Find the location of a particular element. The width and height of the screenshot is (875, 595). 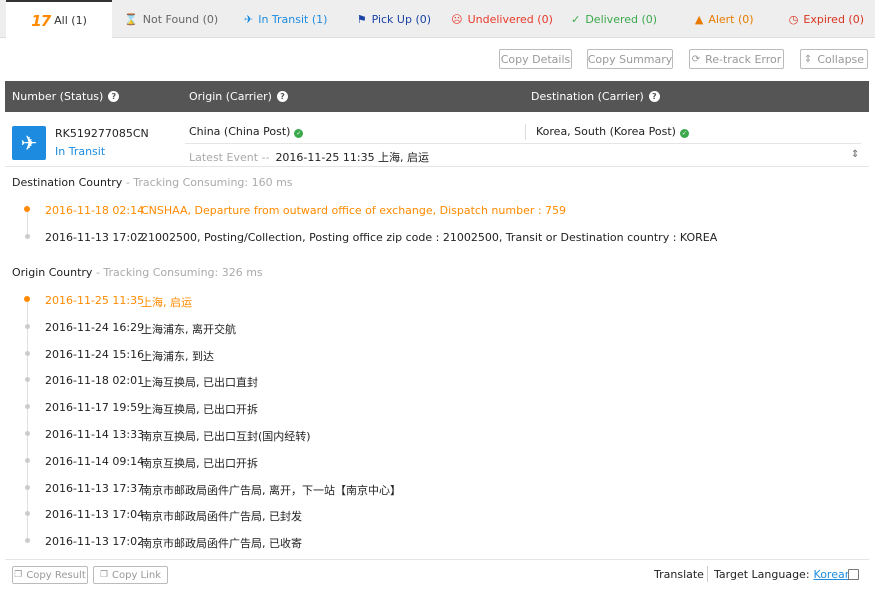

plane-icon: ✈ is located at coordinates (249, 19).